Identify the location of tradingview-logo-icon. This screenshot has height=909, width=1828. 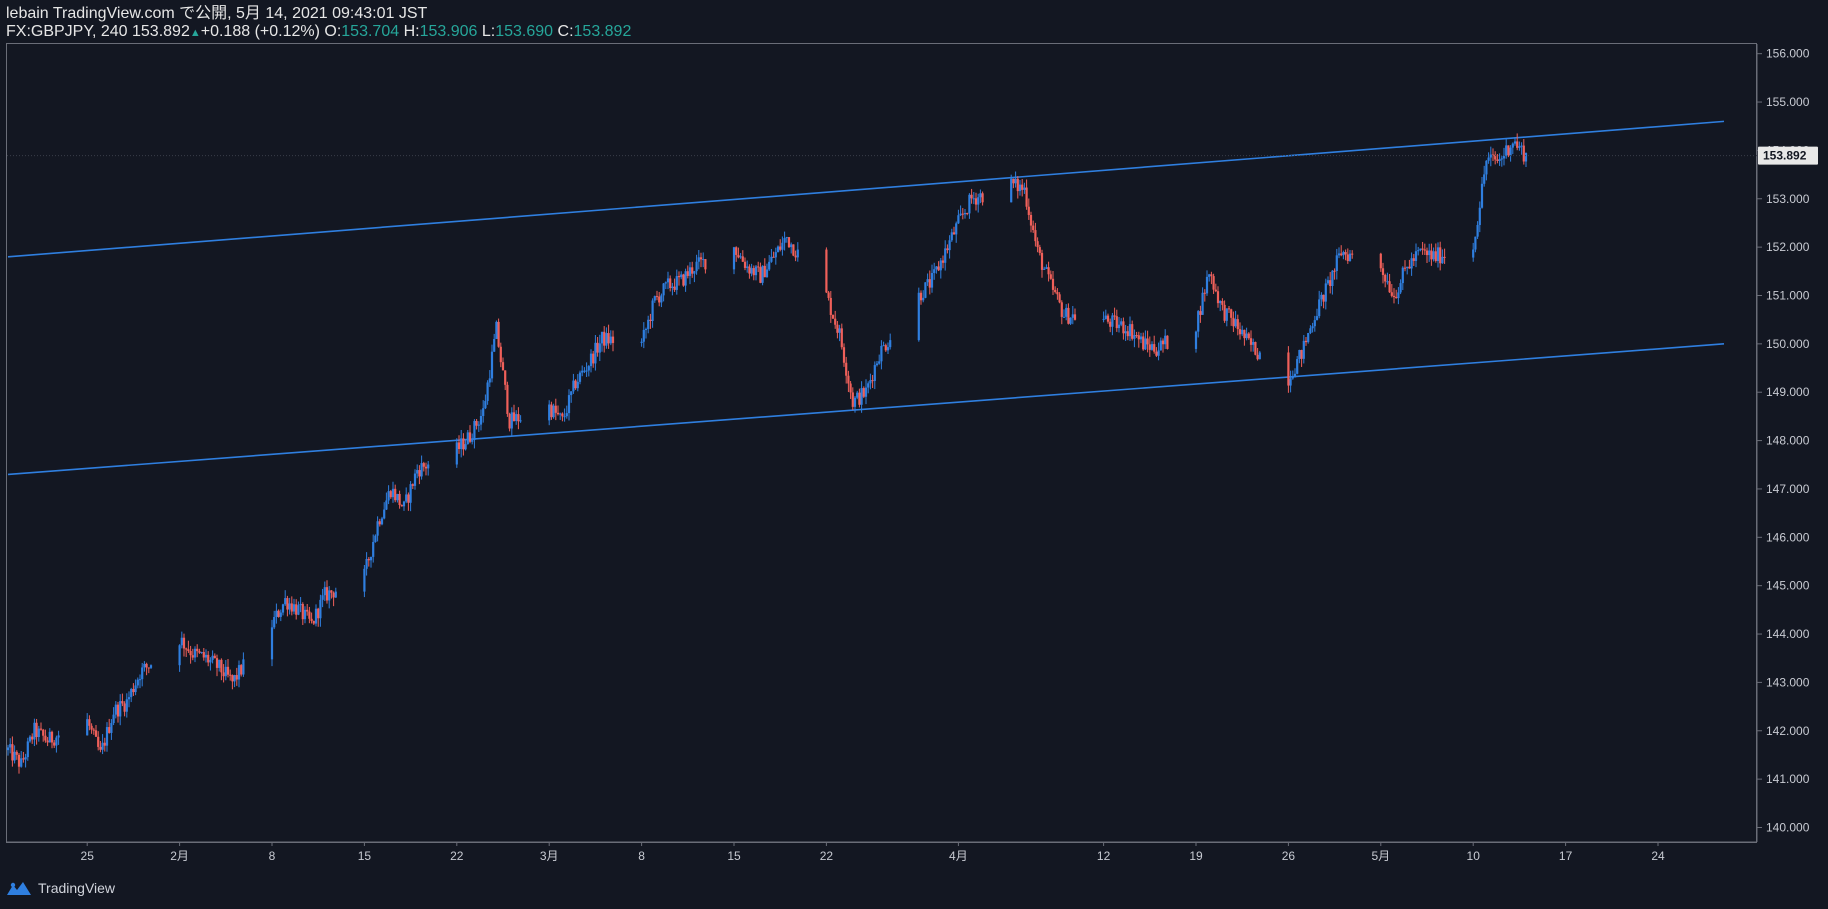
(19, 888).